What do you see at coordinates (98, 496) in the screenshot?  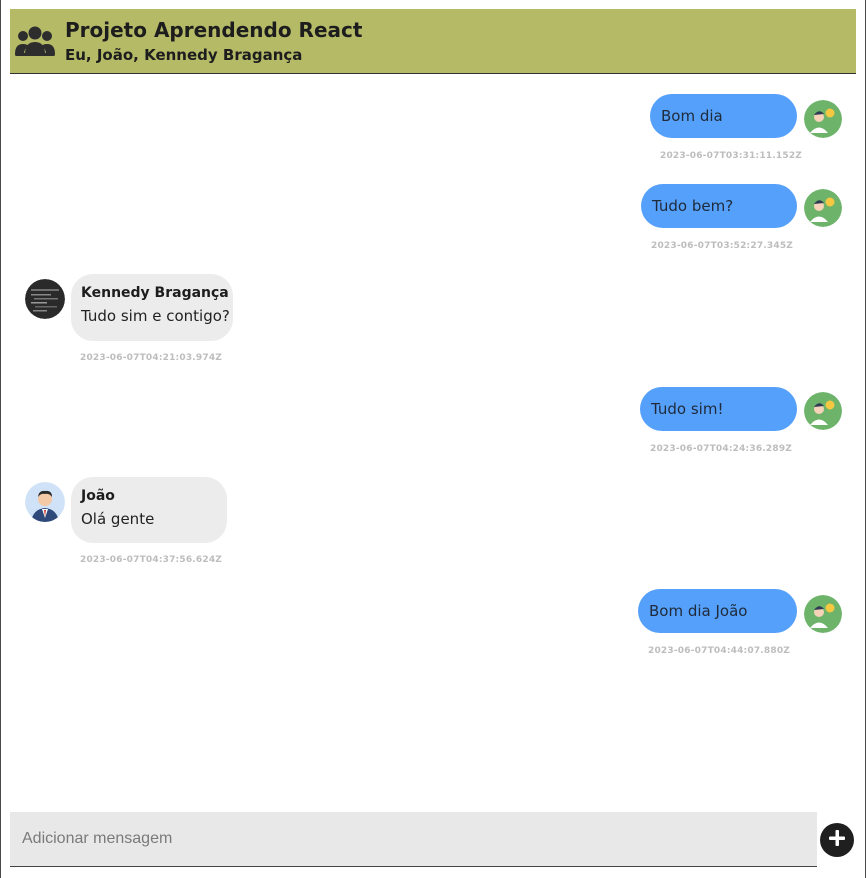 I see `message-sender: João` at bounding box center [98, 496].